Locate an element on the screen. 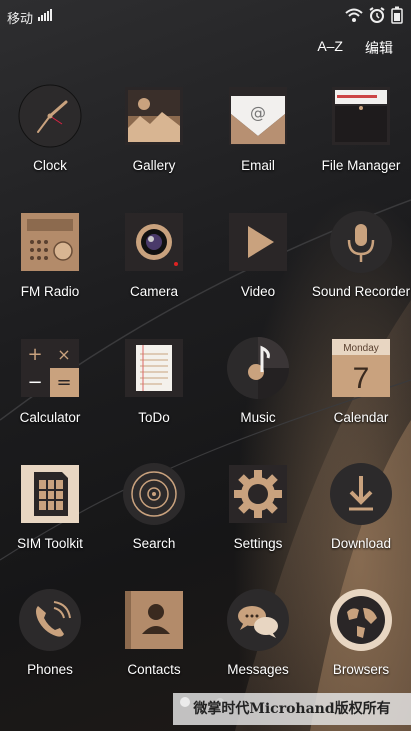 This screenshot has height=731, width=411. app-calendar: Monday 7 Calendar is located at coordinates (361, 380).